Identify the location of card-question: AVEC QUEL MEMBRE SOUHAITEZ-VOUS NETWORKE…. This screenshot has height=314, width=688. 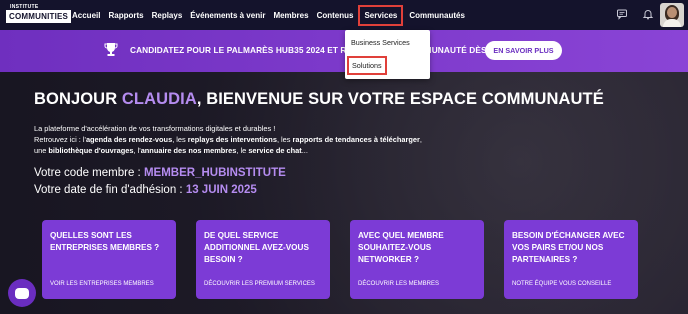
(401, 247).